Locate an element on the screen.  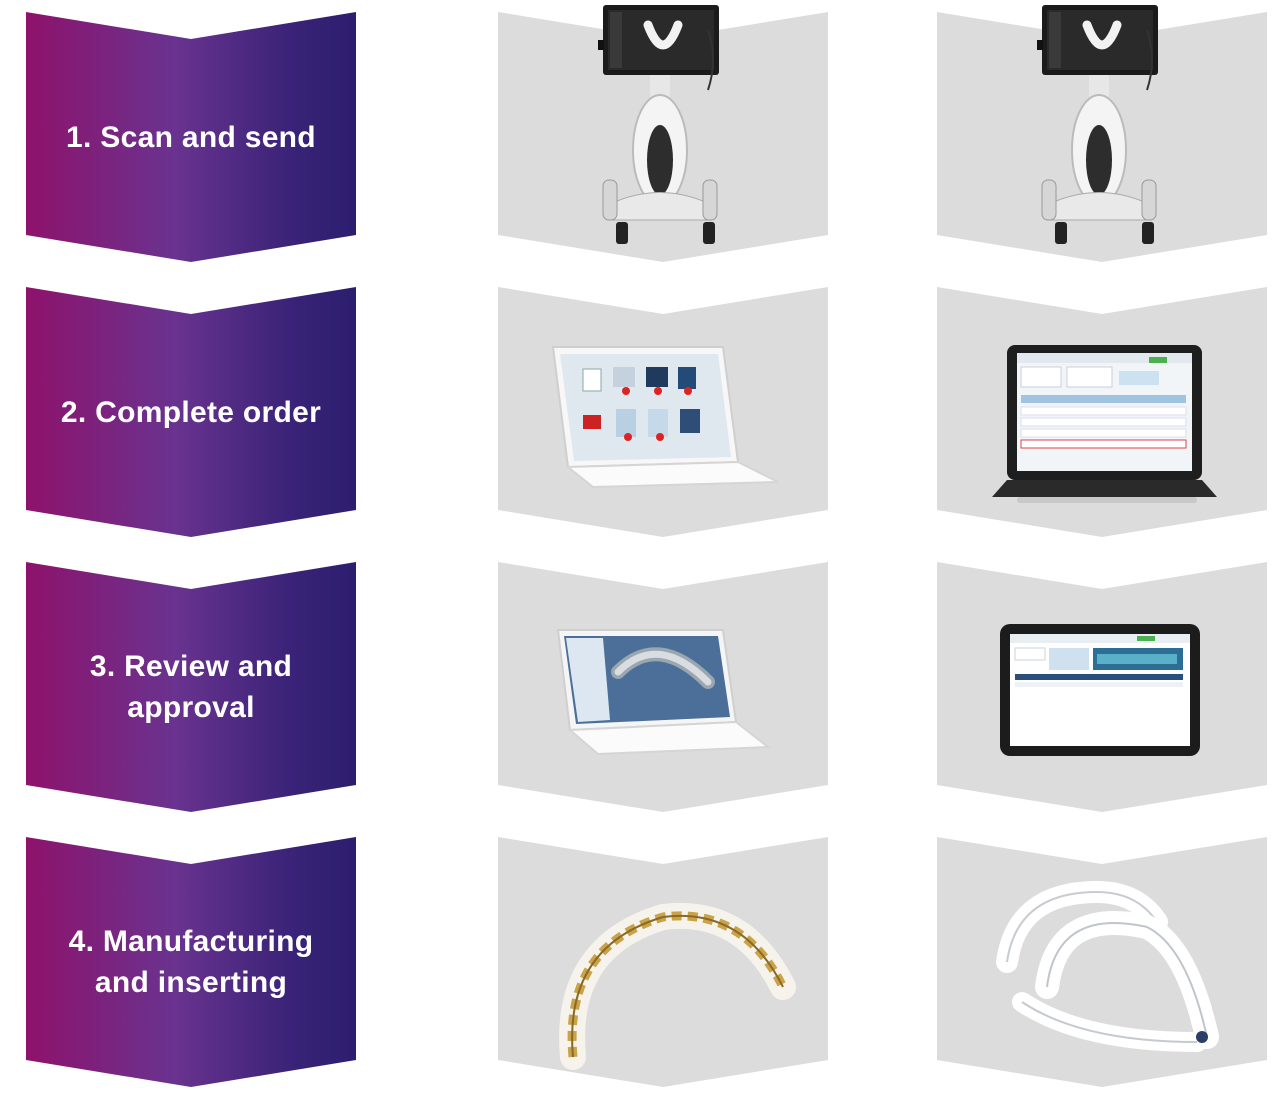
step-4-left-panel is located at coordinates (663, 962).